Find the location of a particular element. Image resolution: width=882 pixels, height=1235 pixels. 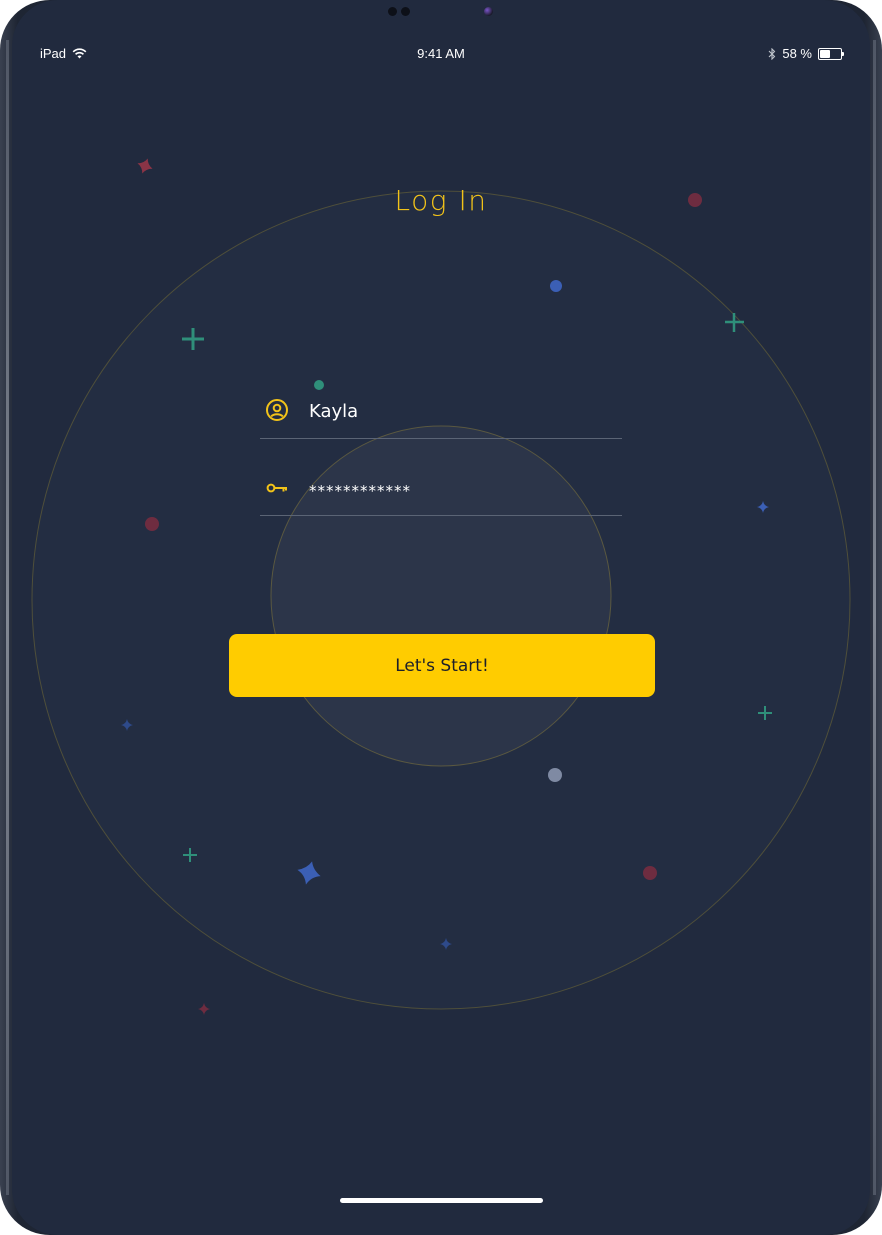

camera-sensors is located at coordinates (399, 11).